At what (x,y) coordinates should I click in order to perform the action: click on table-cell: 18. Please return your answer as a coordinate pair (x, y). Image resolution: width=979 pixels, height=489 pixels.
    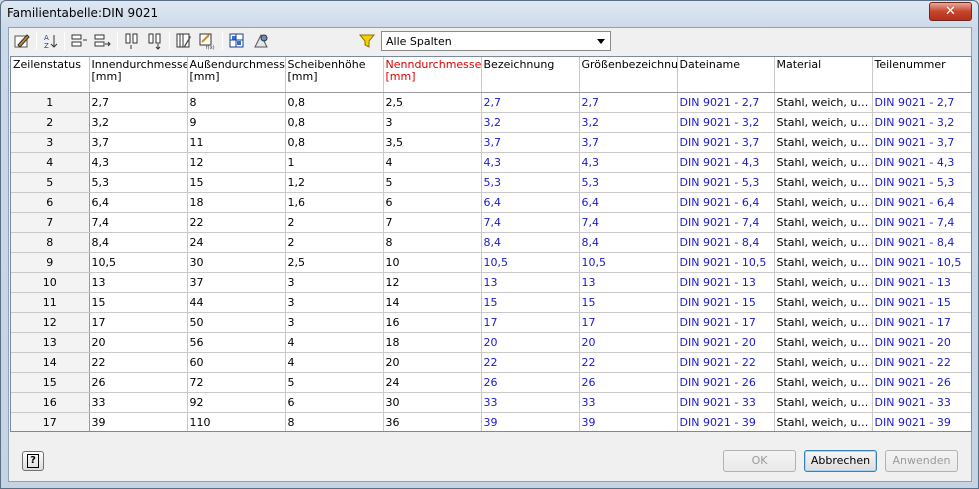
    Looking at the image, I should click on (236, 202).